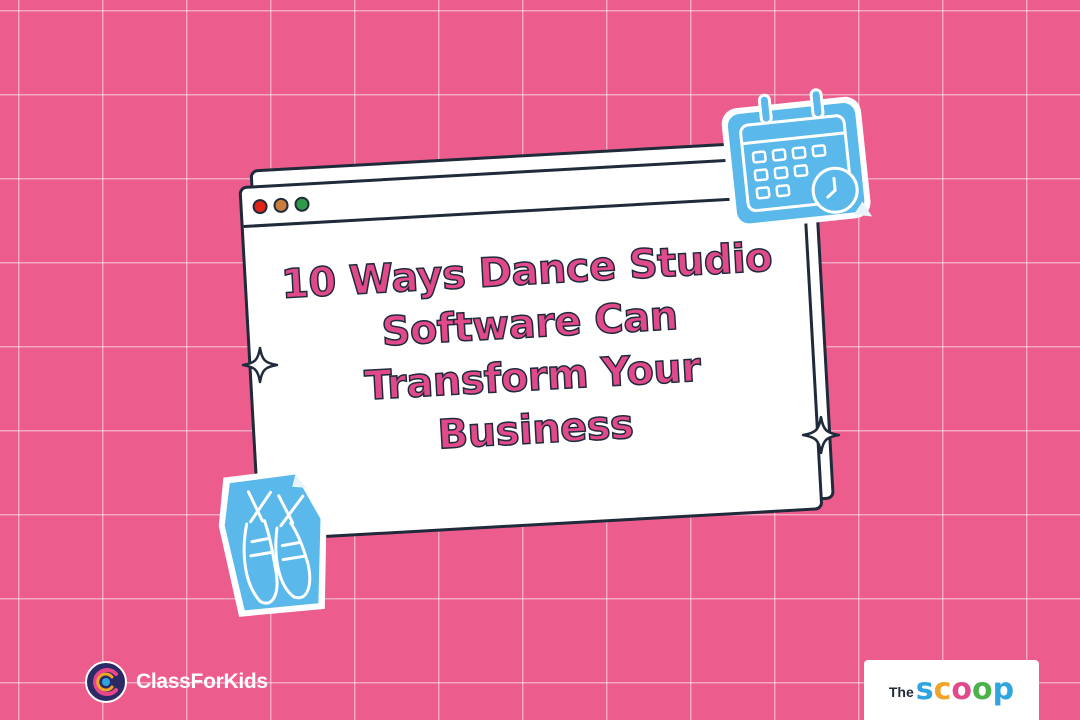 This screenshot has width=1080, height=720. Describe the element at coordinates (1003, 689) in the screenshot. I see `scoop-letter: p` at that location.